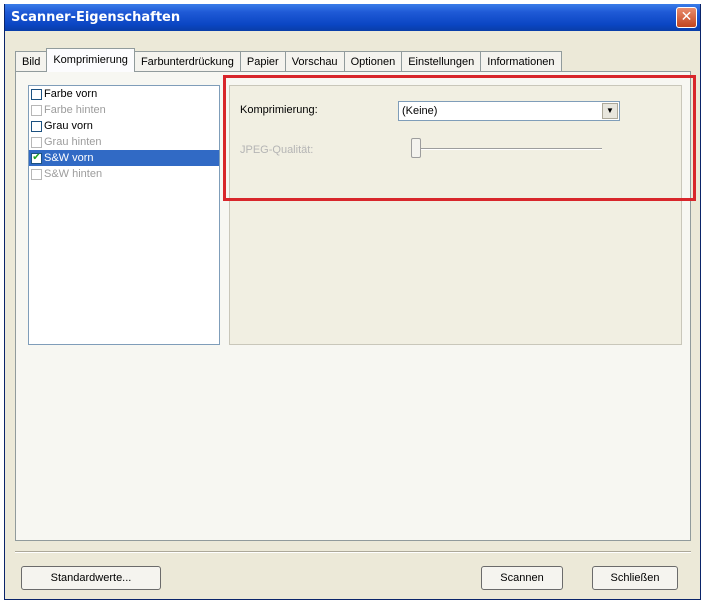 The width and height of the screenshot is (707, 604). What do you see at coordinates (441, 61) in the screenshot?
I see `tab-einstellungen: Einstellungen` at bounding box center [441, 61].